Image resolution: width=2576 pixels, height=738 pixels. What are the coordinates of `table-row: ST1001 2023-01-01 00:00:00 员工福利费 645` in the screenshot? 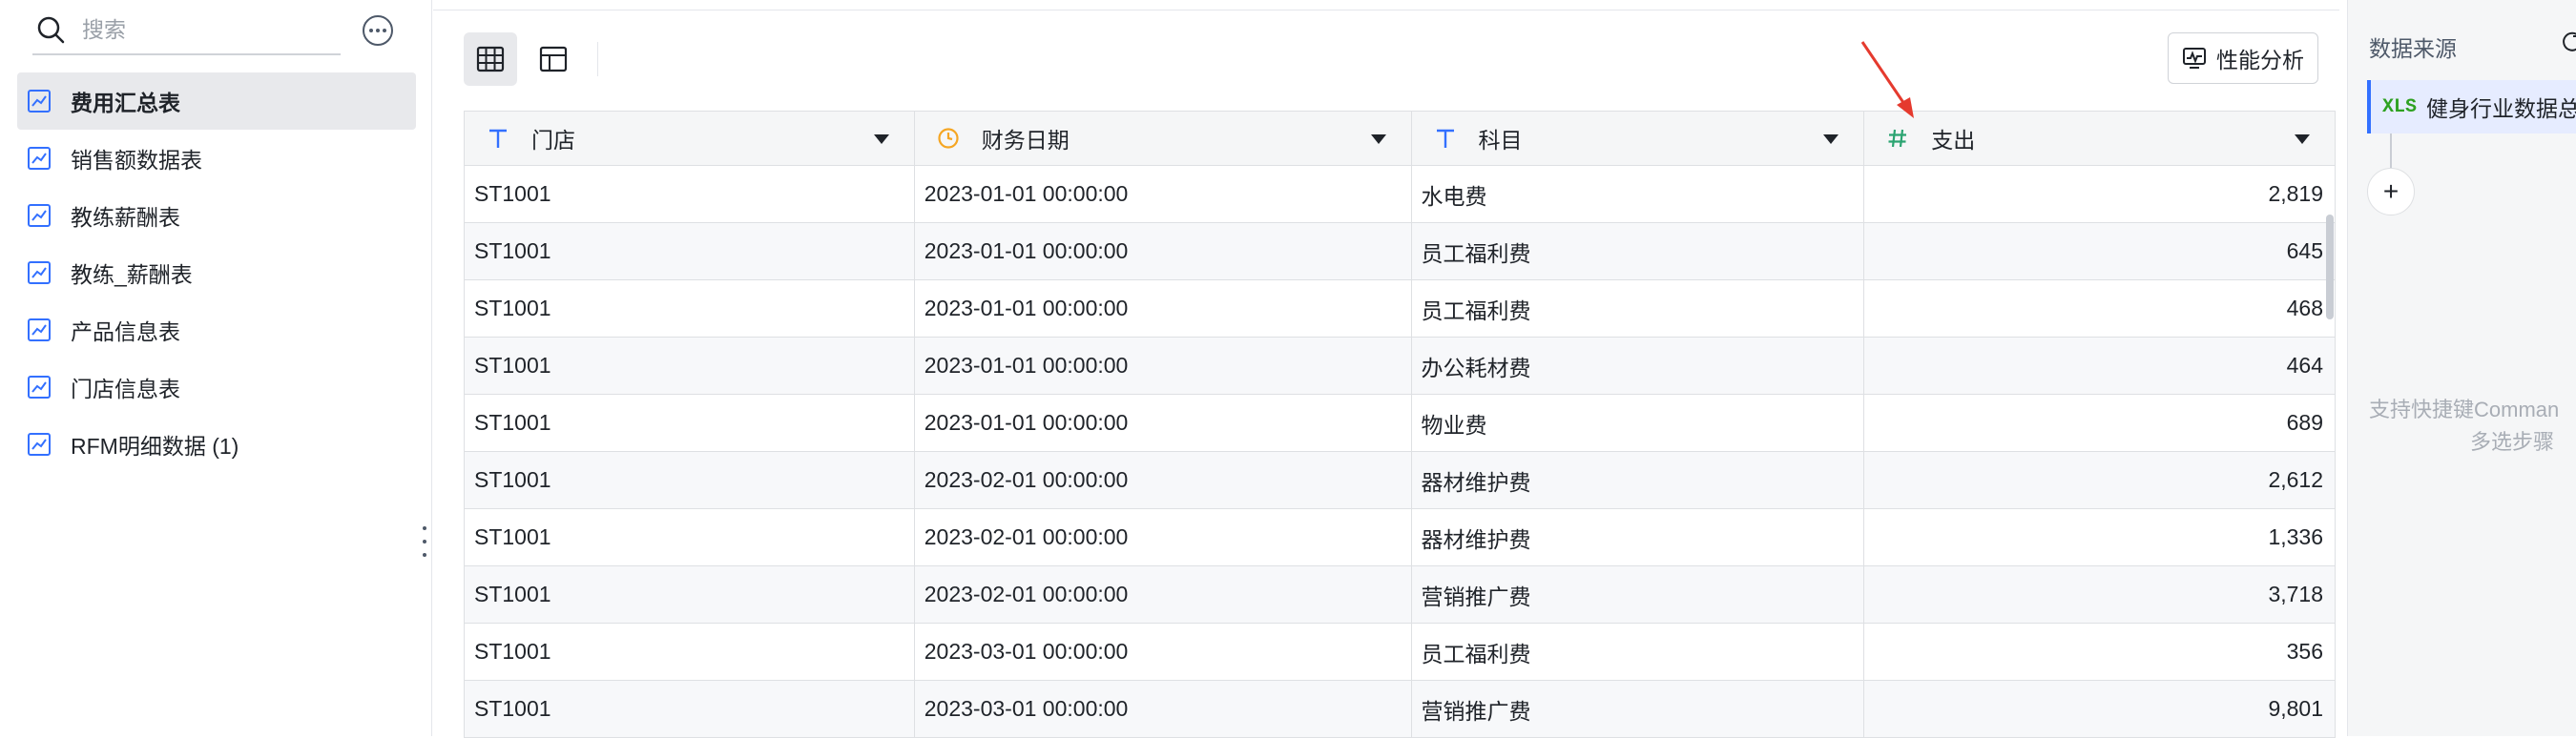 It's located at (1401, 251).